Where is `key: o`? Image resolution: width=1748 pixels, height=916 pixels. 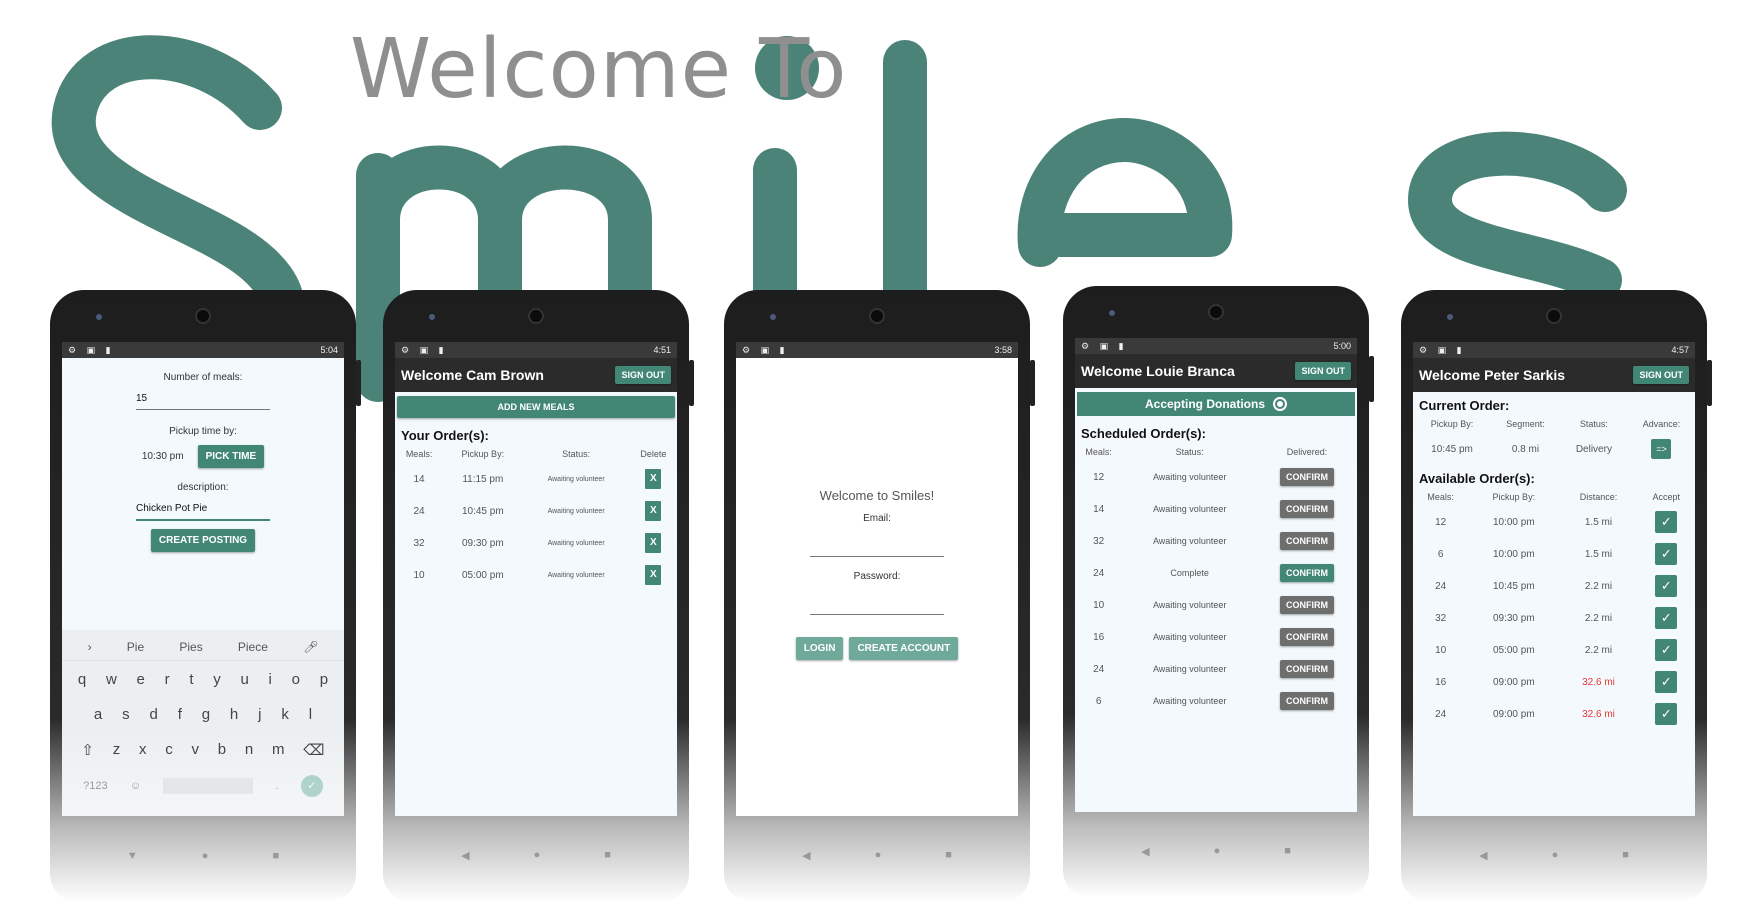
key: o is located at coordinates (296, 679).